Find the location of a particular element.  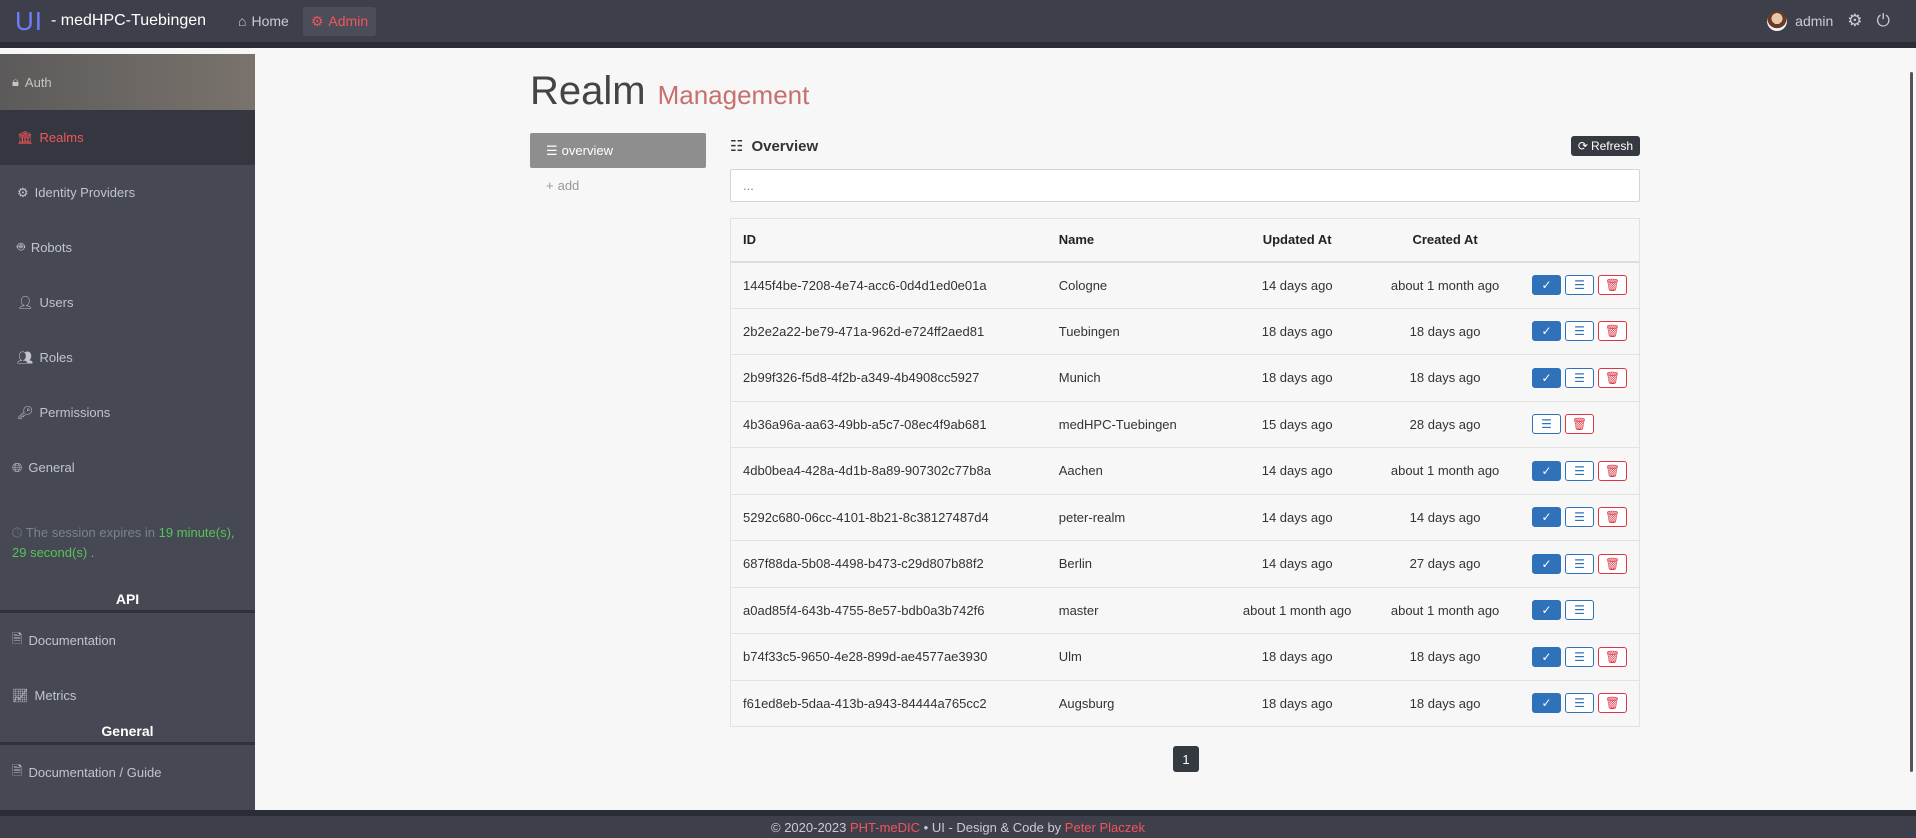

sidebar-auth-label: Auth is located at coordinates (38, 82).